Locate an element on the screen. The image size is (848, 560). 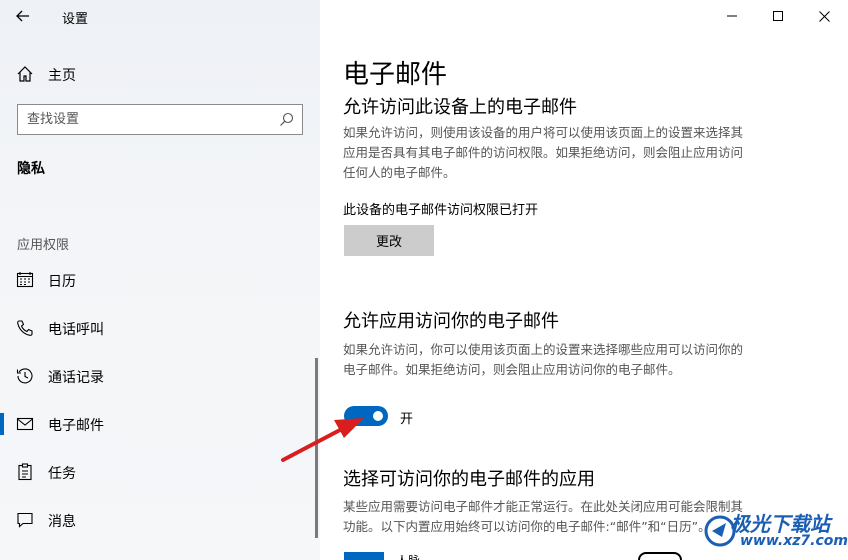
toggle-state-label: 开 is located at coordinates (407, 419).